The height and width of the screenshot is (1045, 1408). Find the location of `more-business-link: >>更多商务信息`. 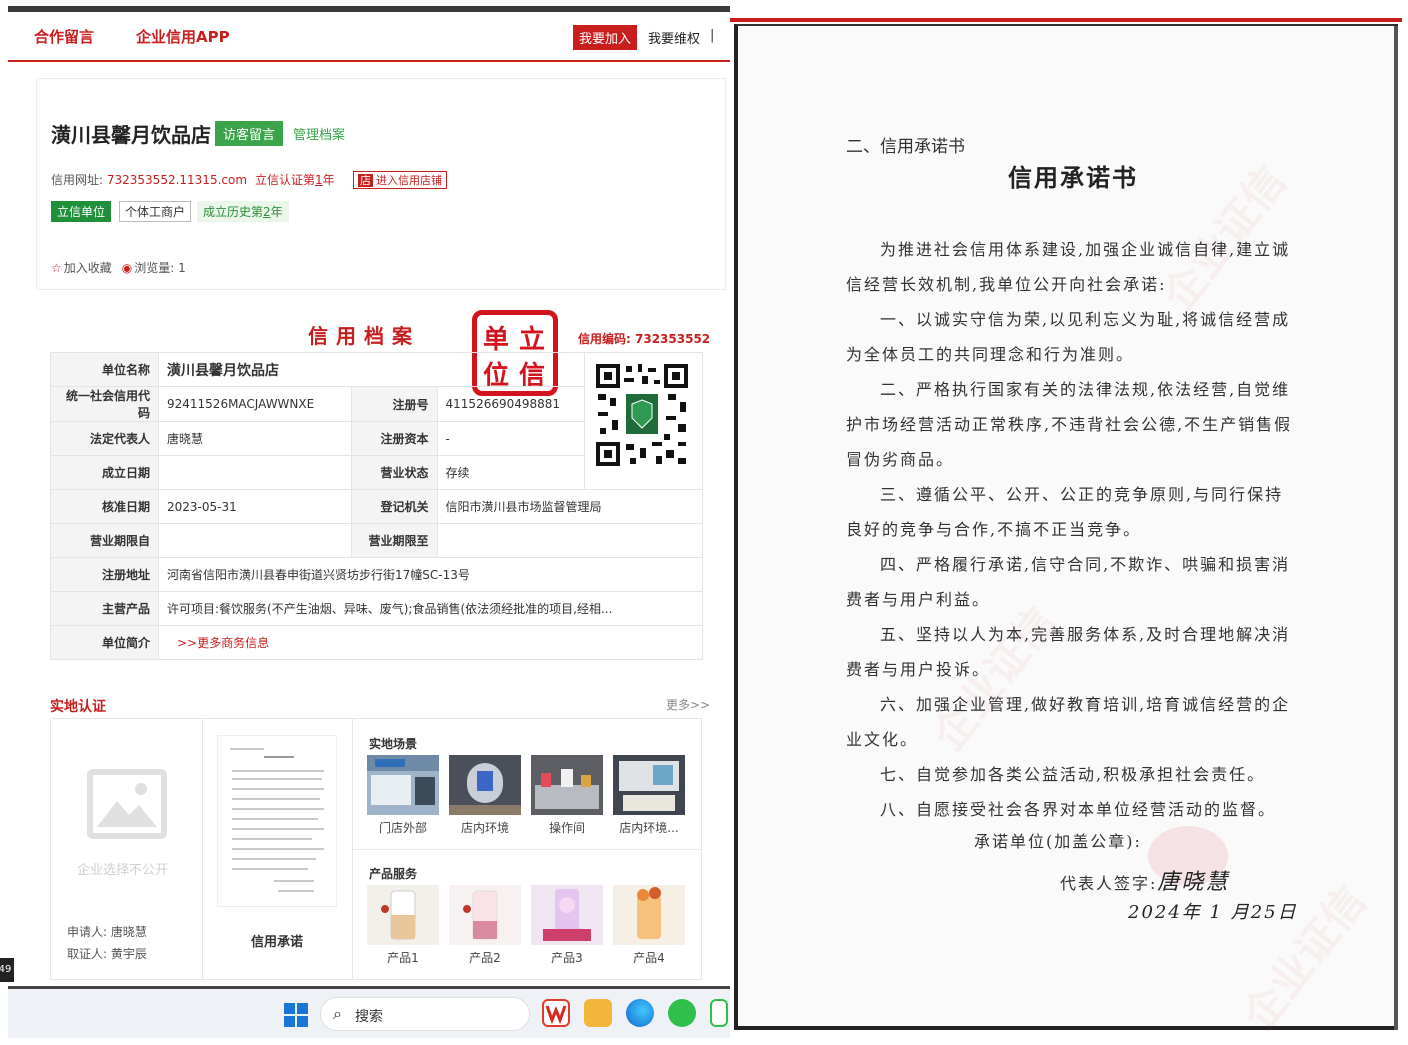

more-business-link: >>更多商务信息 is located at coordinates (430, 642).